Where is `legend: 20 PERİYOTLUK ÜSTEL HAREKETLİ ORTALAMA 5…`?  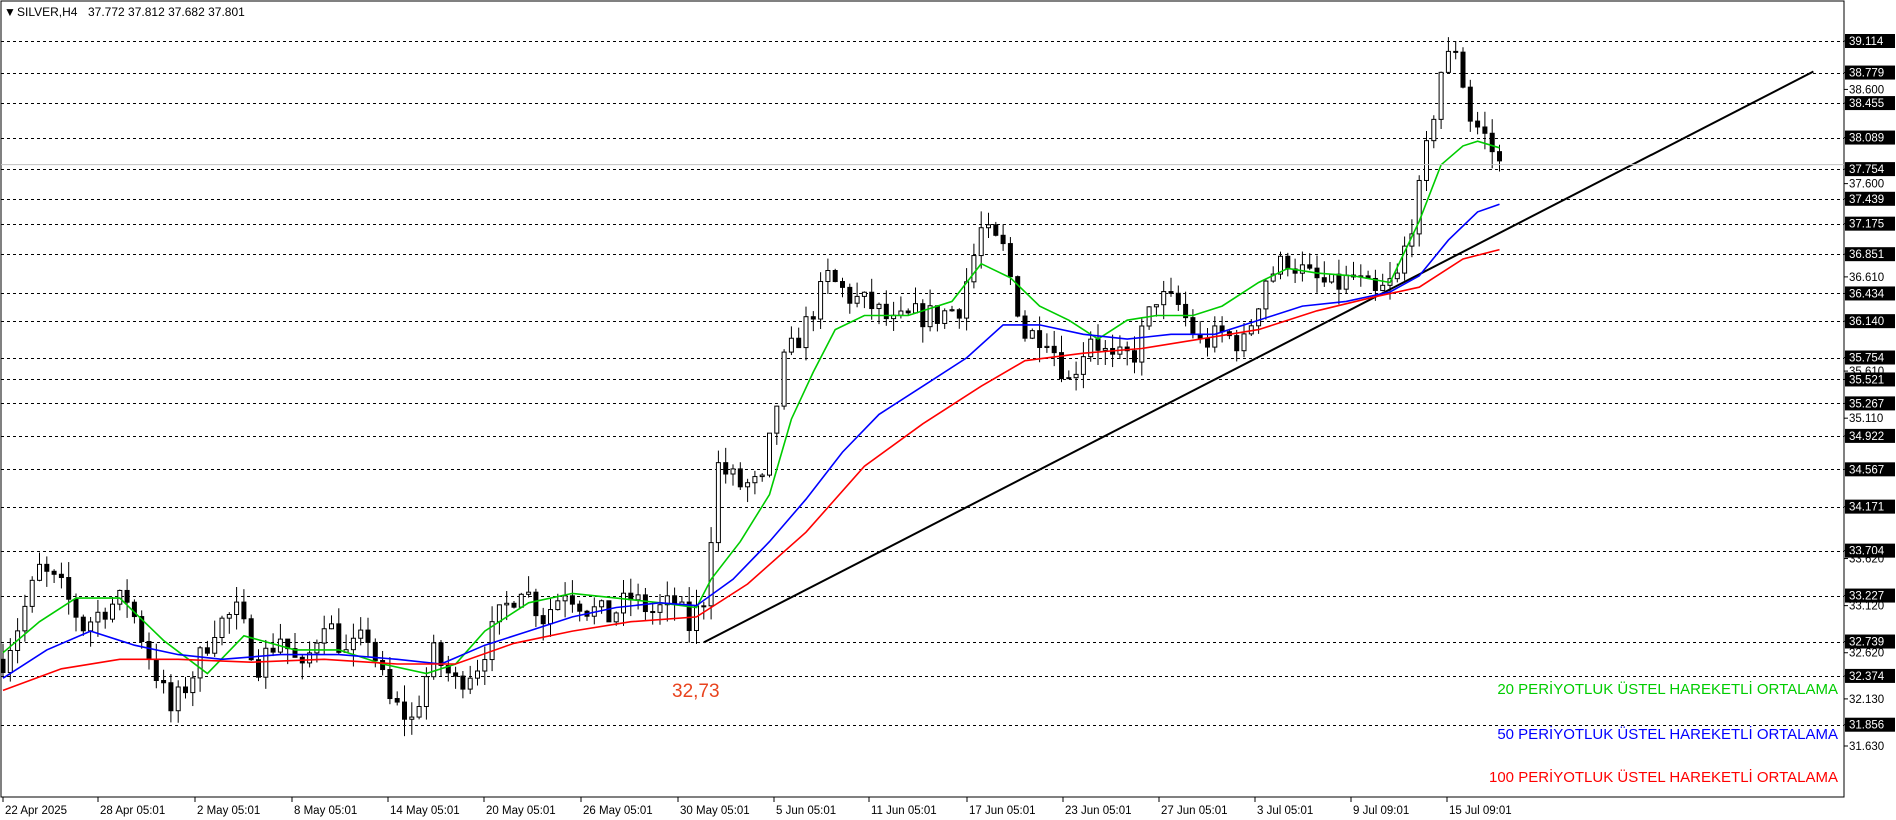
legend: 20 PERİYOTLUK ÜSTEL HAREKETLİ ORTALAMA 5… is located at coordinates (1663, 733).